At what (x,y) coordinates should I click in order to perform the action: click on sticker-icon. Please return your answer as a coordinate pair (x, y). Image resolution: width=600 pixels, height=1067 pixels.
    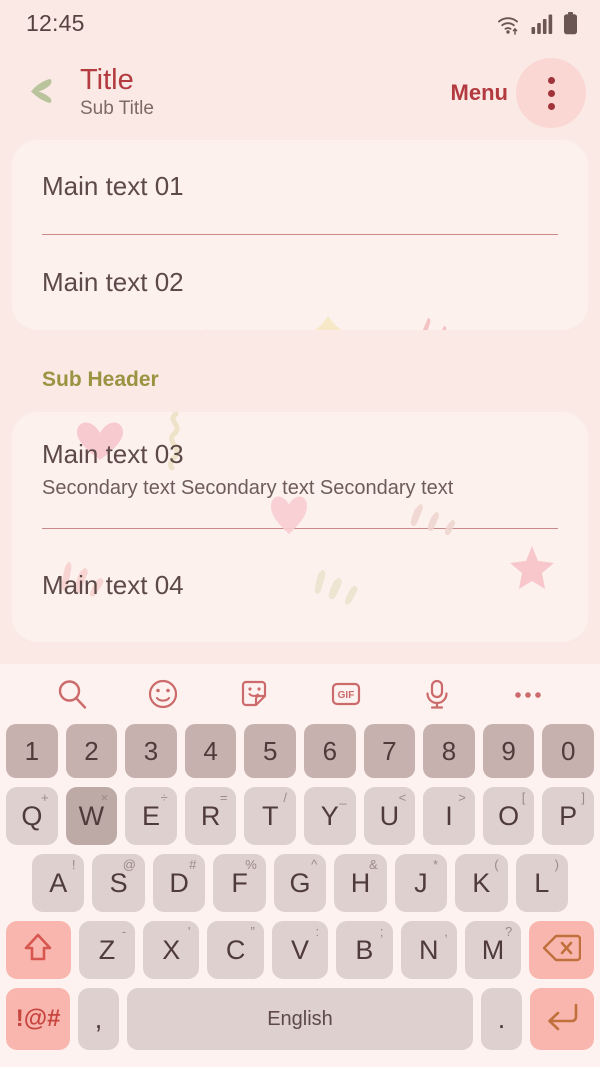
    Looking at the image, I should click on (254, 694).